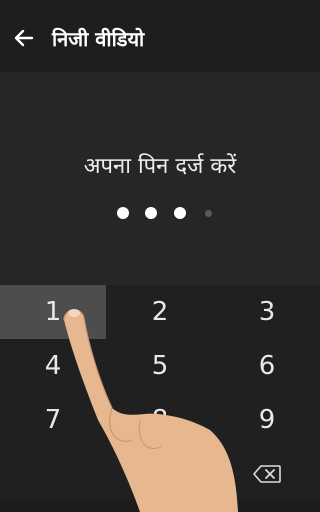  I want to click on pin-prompt: अपना पिन दर्ज करें, so click(160, 166).